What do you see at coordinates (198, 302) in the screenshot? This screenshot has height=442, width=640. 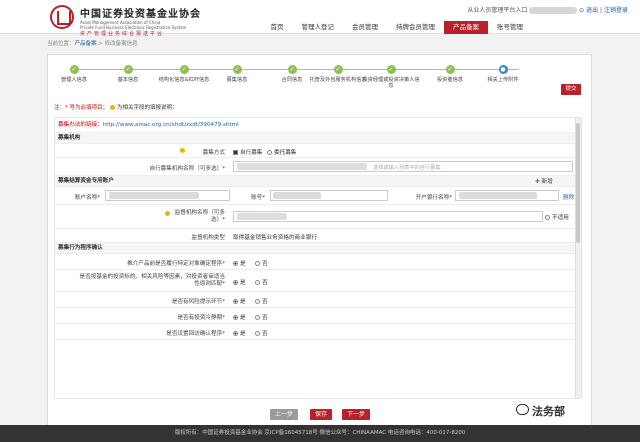 I see `q3-label: 是否有风险提示环节*` at bounding box center [198, 302].